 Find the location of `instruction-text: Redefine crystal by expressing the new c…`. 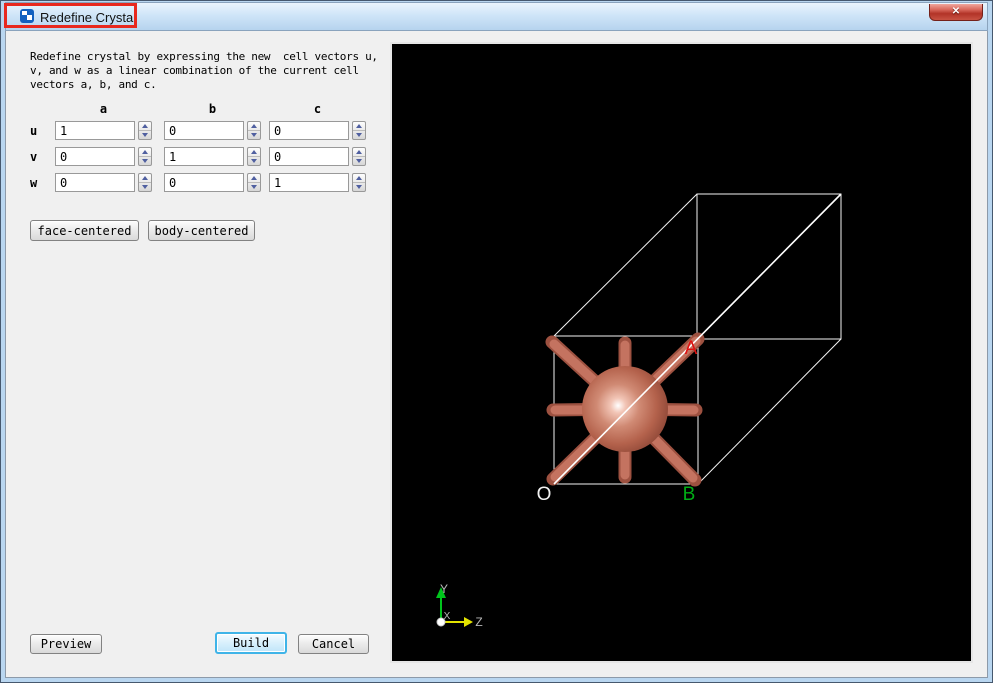

instruction-text: Redefine crystal by expressing the new c… is located at coordinates (204, 70).